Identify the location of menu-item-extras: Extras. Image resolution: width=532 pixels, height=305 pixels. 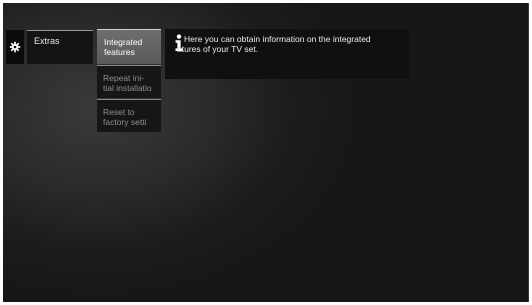
(60, 47).